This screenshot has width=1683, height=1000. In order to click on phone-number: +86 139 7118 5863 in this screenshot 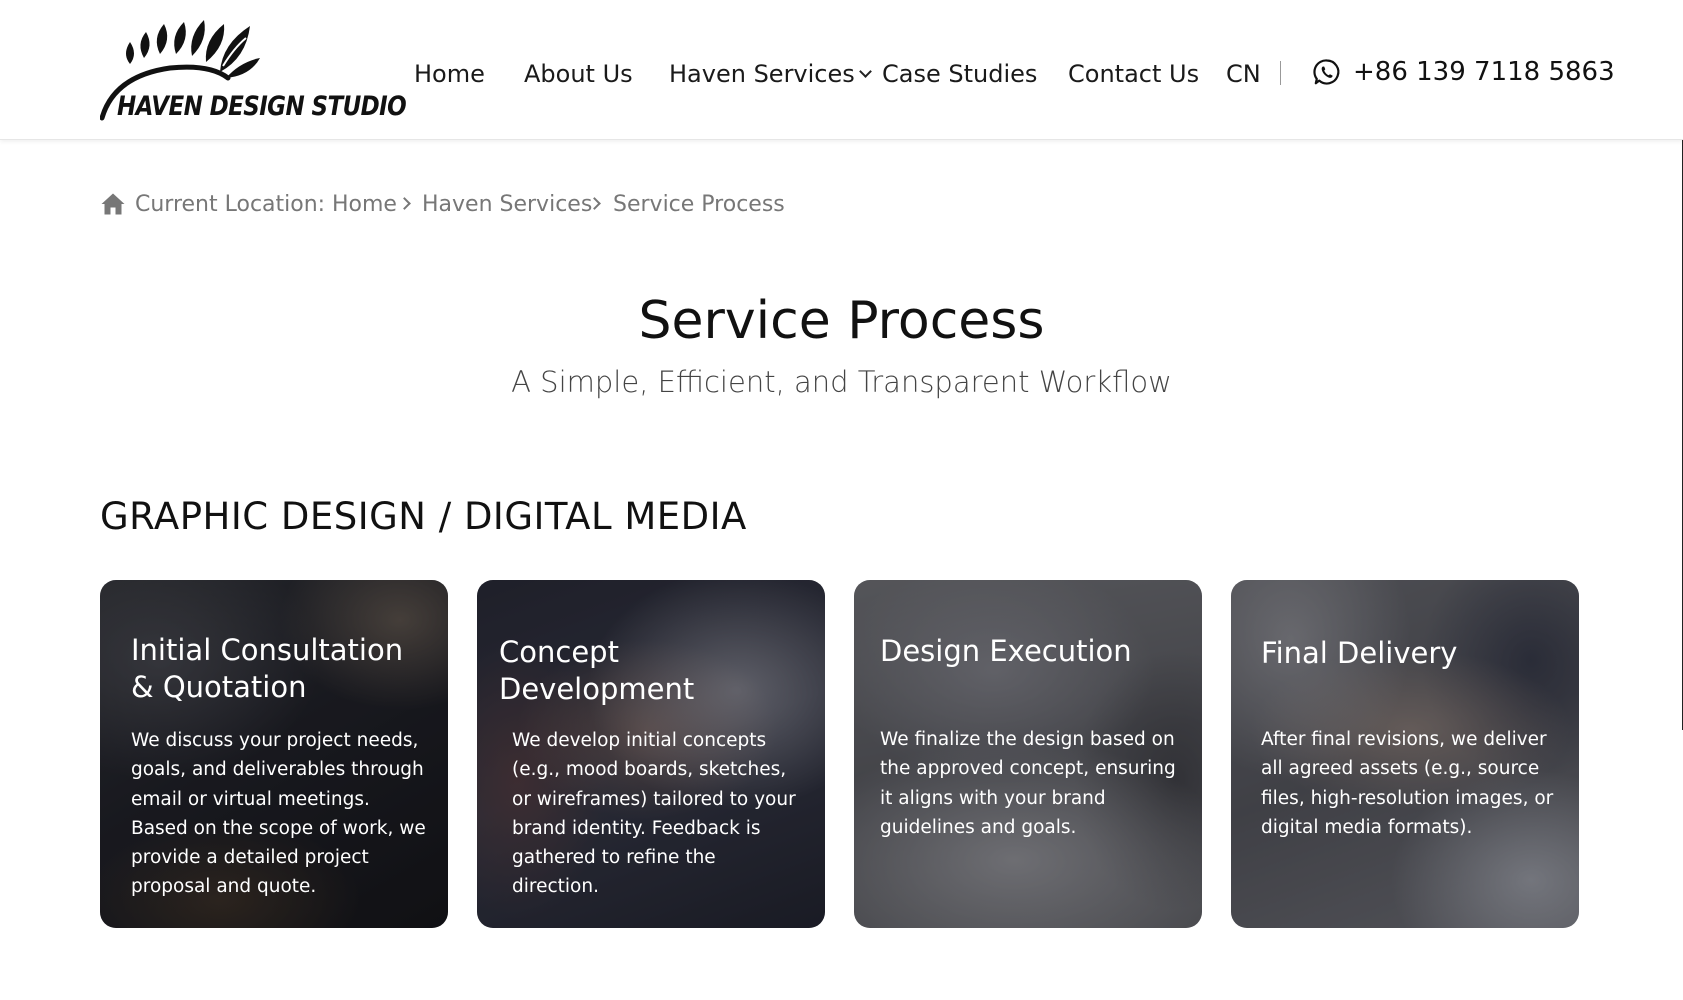, I will do `click(1484, 72)`.